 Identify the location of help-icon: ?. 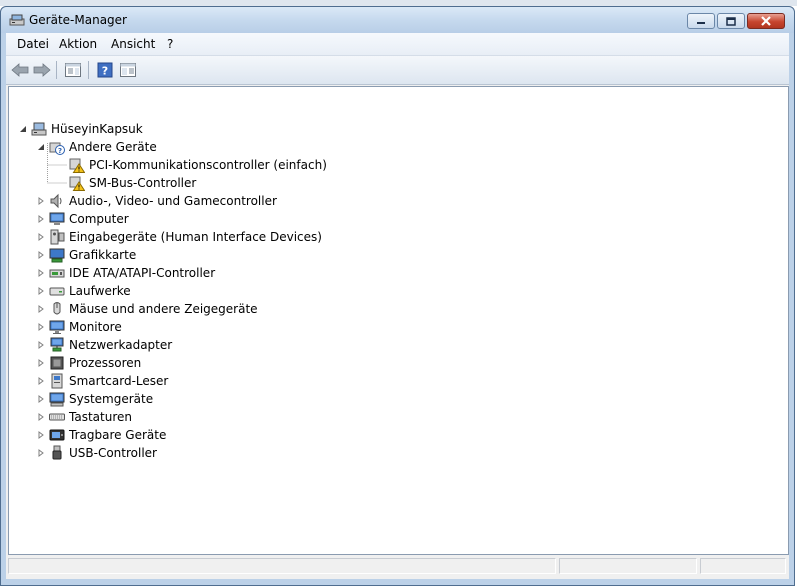
(105, 70).